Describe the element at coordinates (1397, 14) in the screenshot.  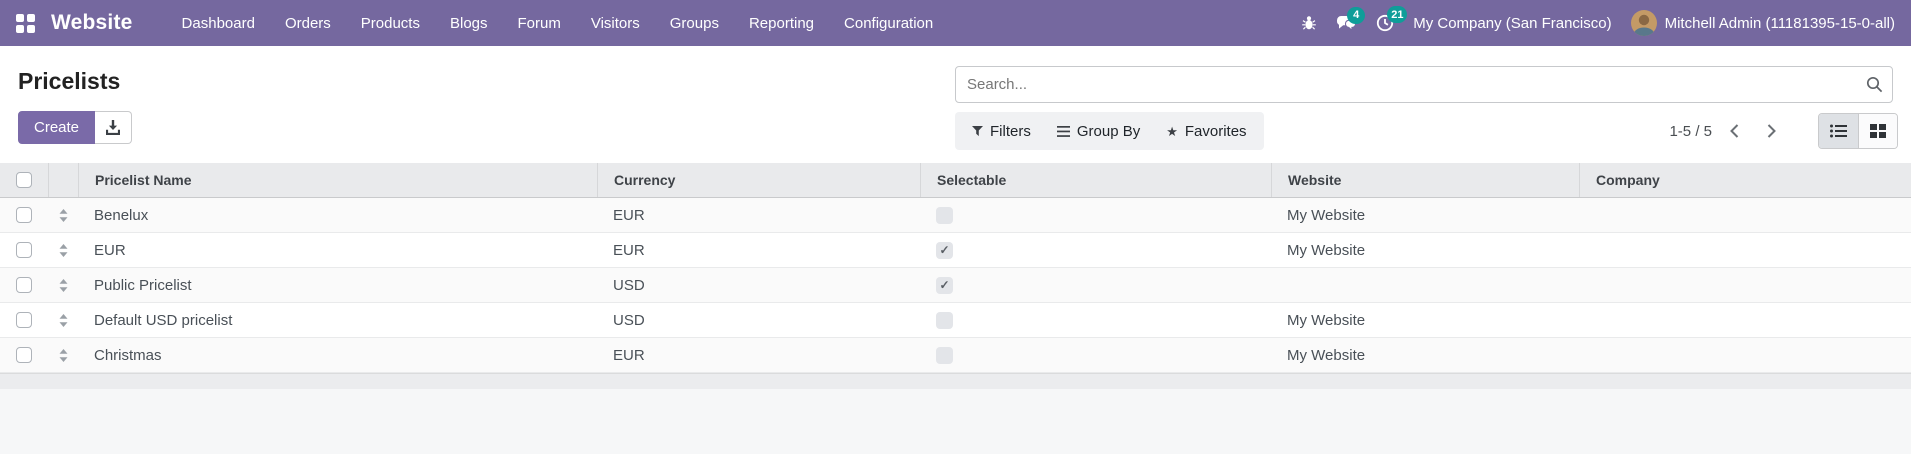
I see `activities-count-badge: 21` at that location.